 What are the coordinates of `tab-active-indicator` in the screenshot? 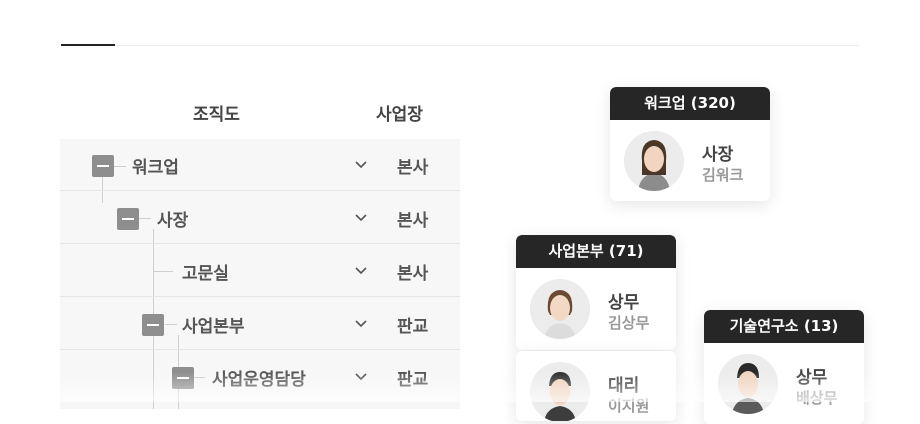 It's located at (88, 45).